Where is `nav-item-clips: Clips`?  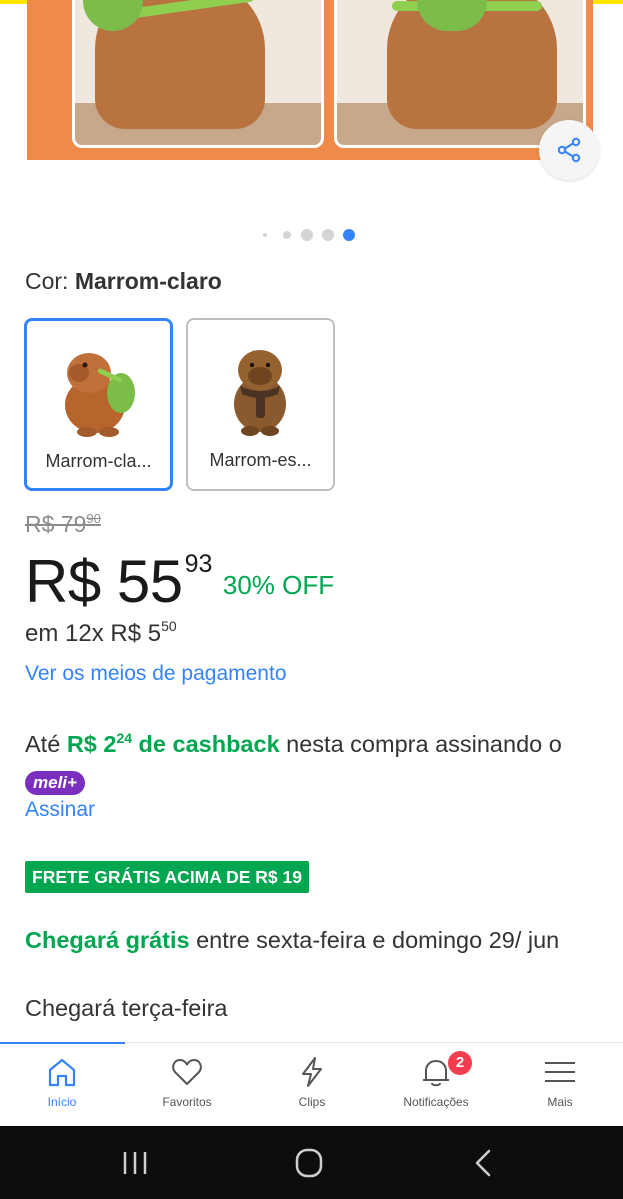 nav-item-clips: Clips is located at coordinates (312, 1085).